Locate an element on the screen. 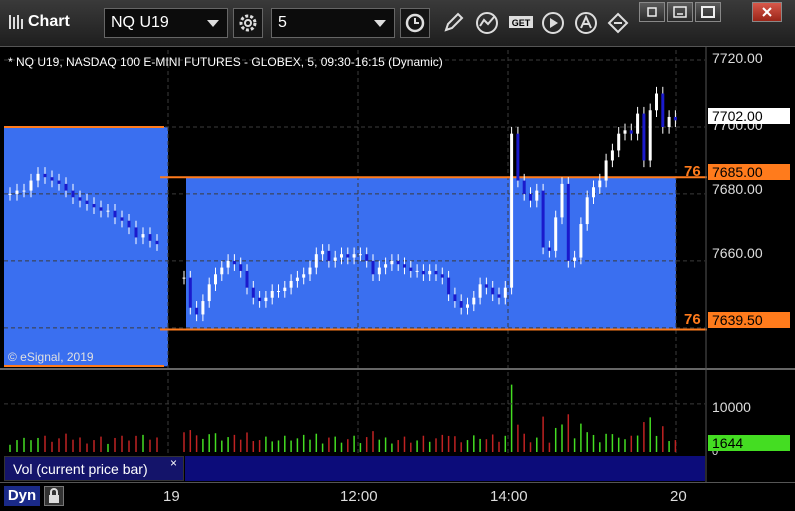 The height and width of the screenshot is (511, 795). play-icon is located at coordinates (553, 23).